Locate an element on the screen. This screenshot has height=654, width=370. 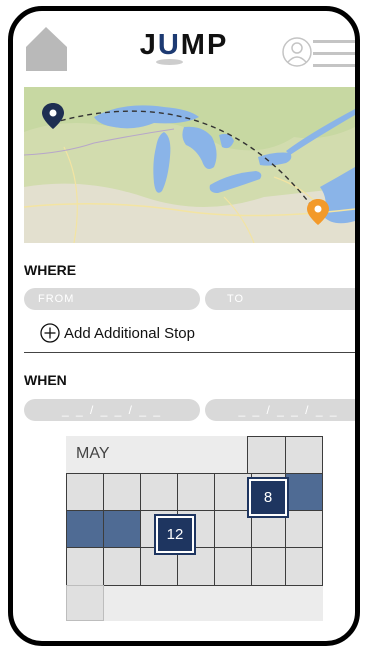
to-input is located at coordinates (280, 299).